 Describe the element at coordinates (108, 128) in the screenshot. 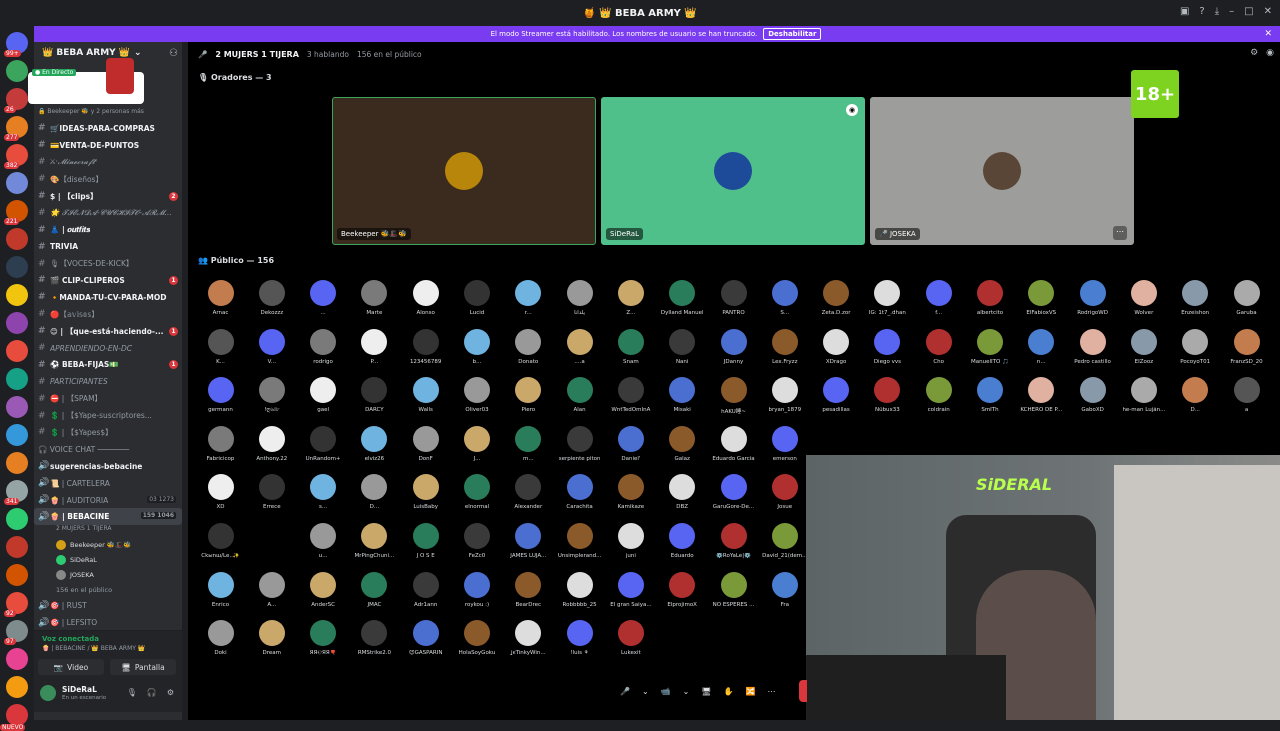

I see `channel-item: # 🛒IDEAS-PARA-COMPRAS` at that location.